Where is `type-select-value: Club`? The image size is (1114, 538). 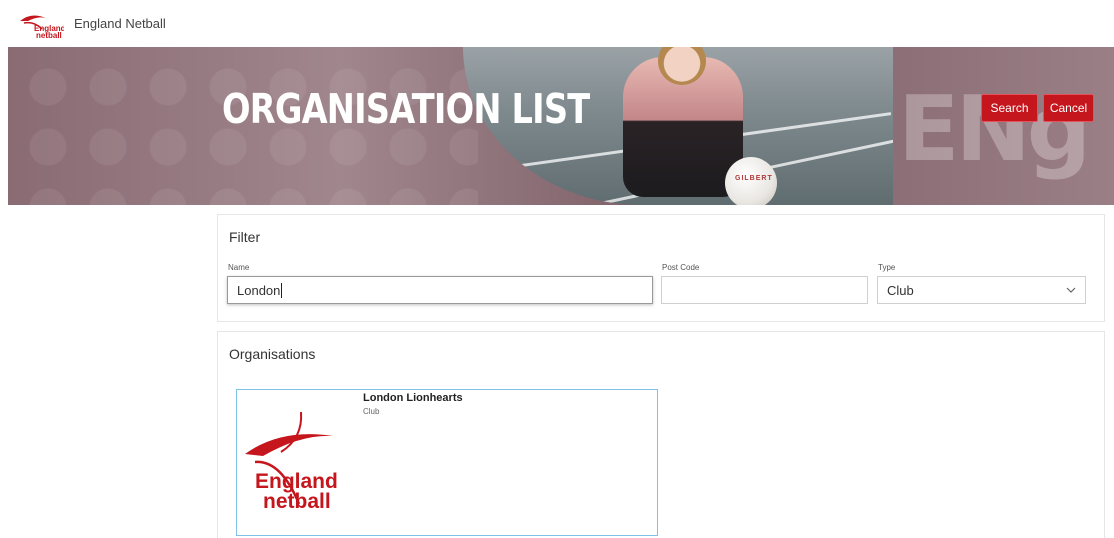
type-select-value: Club is located at coordinates (900, 290).